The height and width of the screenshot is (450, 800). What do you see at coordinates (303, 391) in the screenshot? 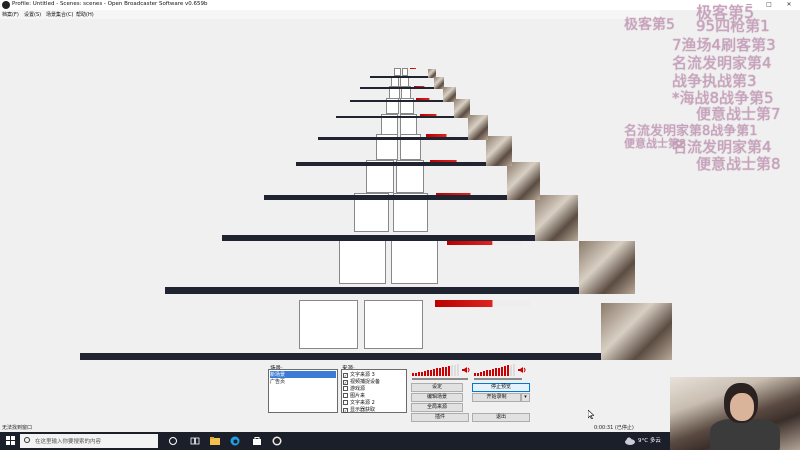
I see `scenes-list: 新场景 广告页` at bounding box center [303, 391].